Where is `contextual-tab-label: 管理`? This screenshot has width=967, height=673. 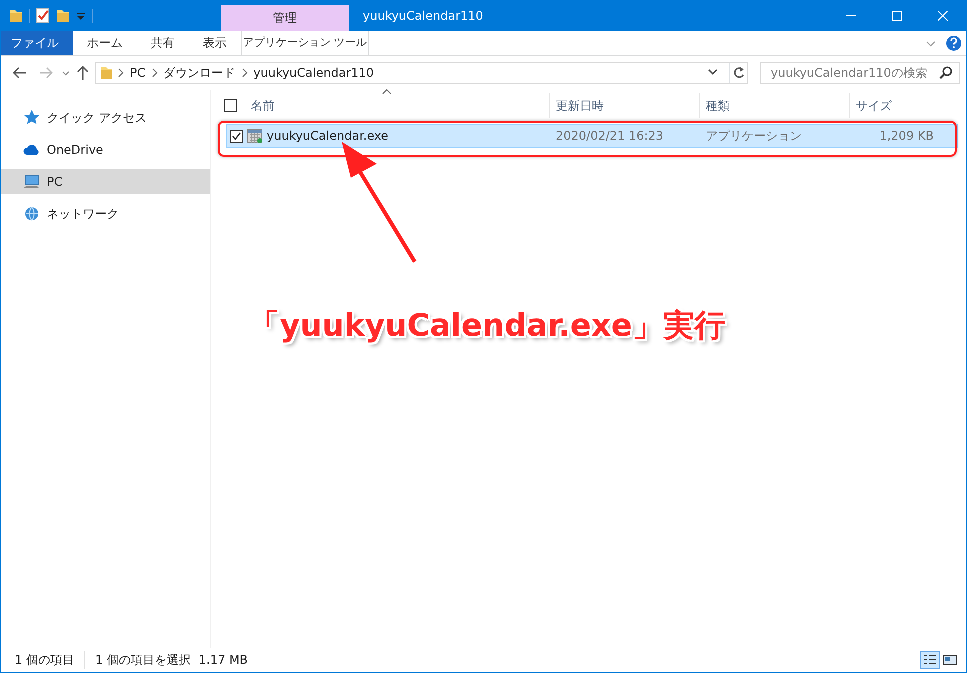 contextual-tab-label: 管理 is located at coordinates (285, 18).